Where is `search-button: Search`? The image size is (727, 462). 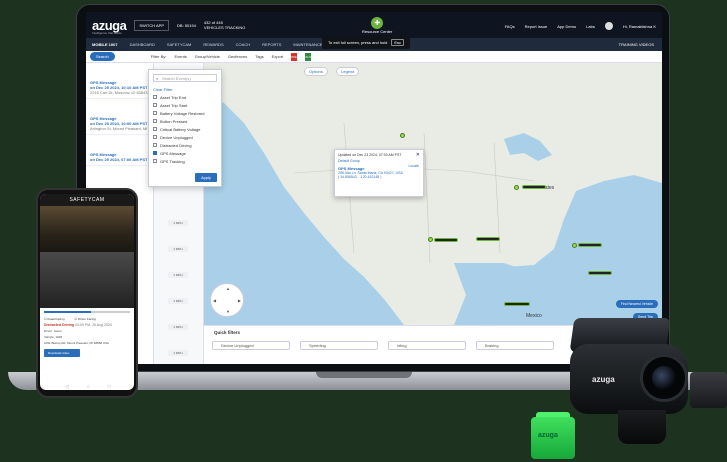 search-button: Search is located at coordinates (102, 56).